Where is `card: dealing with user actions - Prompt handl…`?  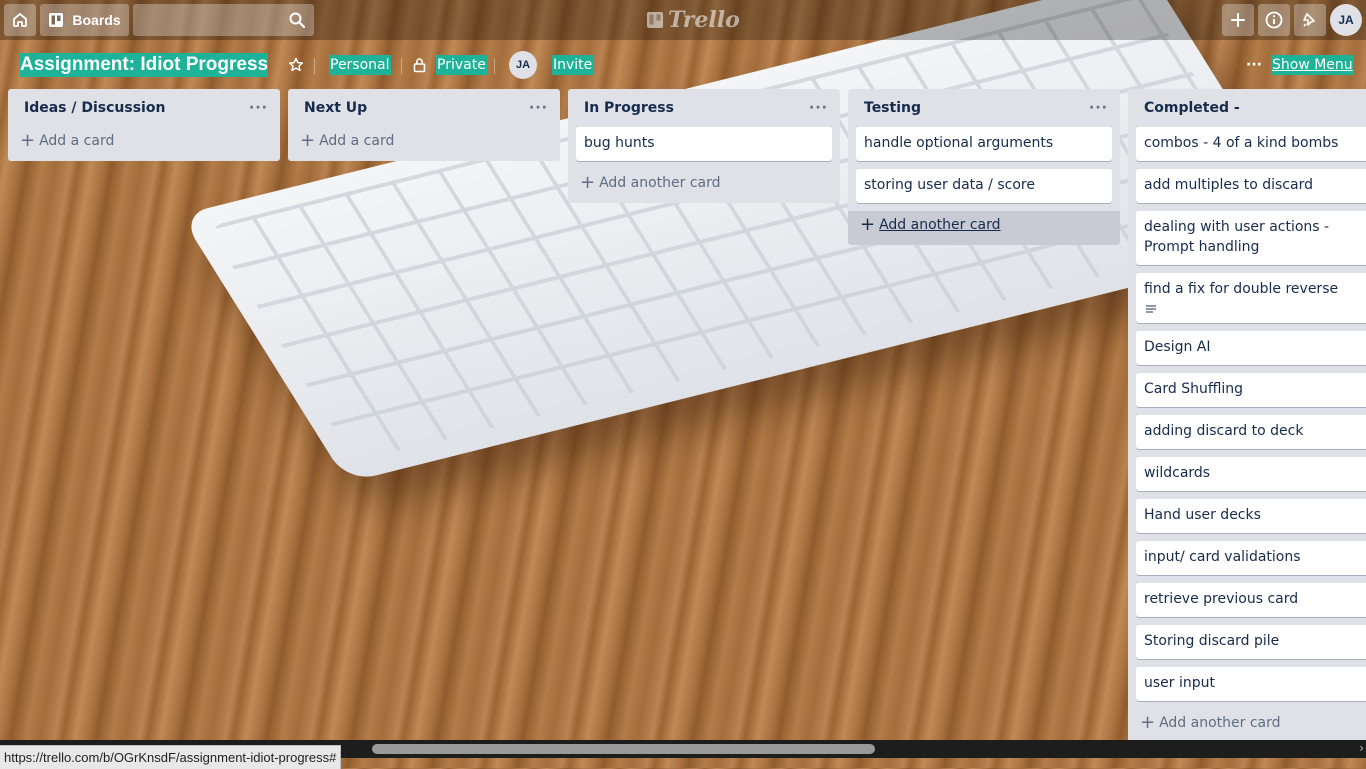 card: dealing with user actions - Prompt handl… is located at coordinates (1251, 238).